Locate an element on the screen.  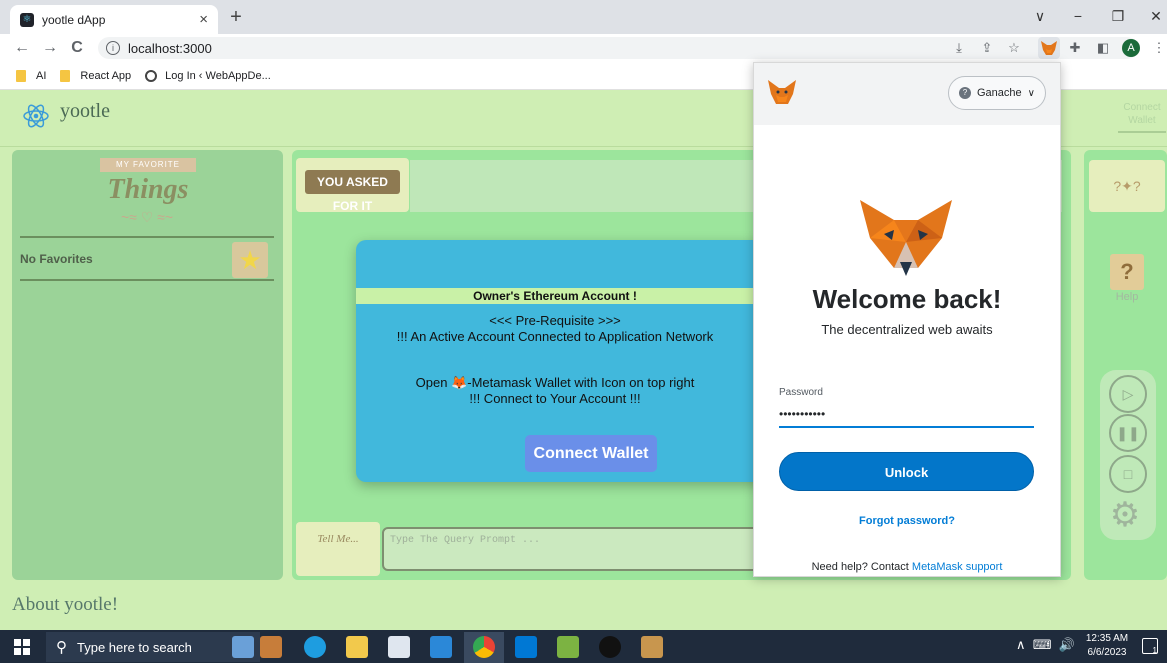
close-window-button: ✕ is located at coordinates (1155, 16).